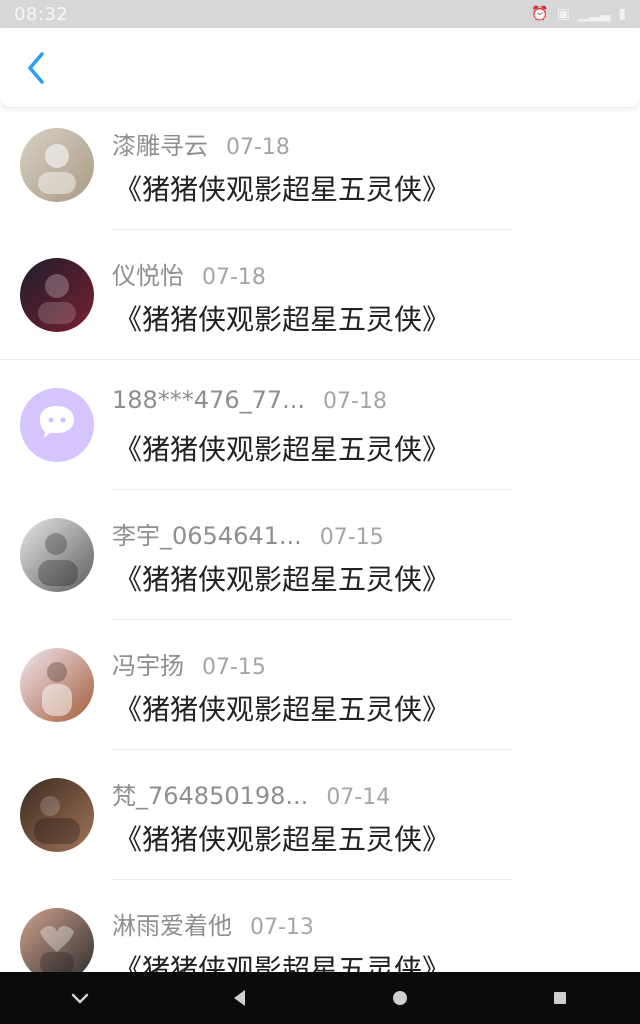 This screenshot has height=1024, width=640. What do you see at coordinates (282, 927) in the screenshot?
I see `date: 07-13` at bounding box center [282, 927].